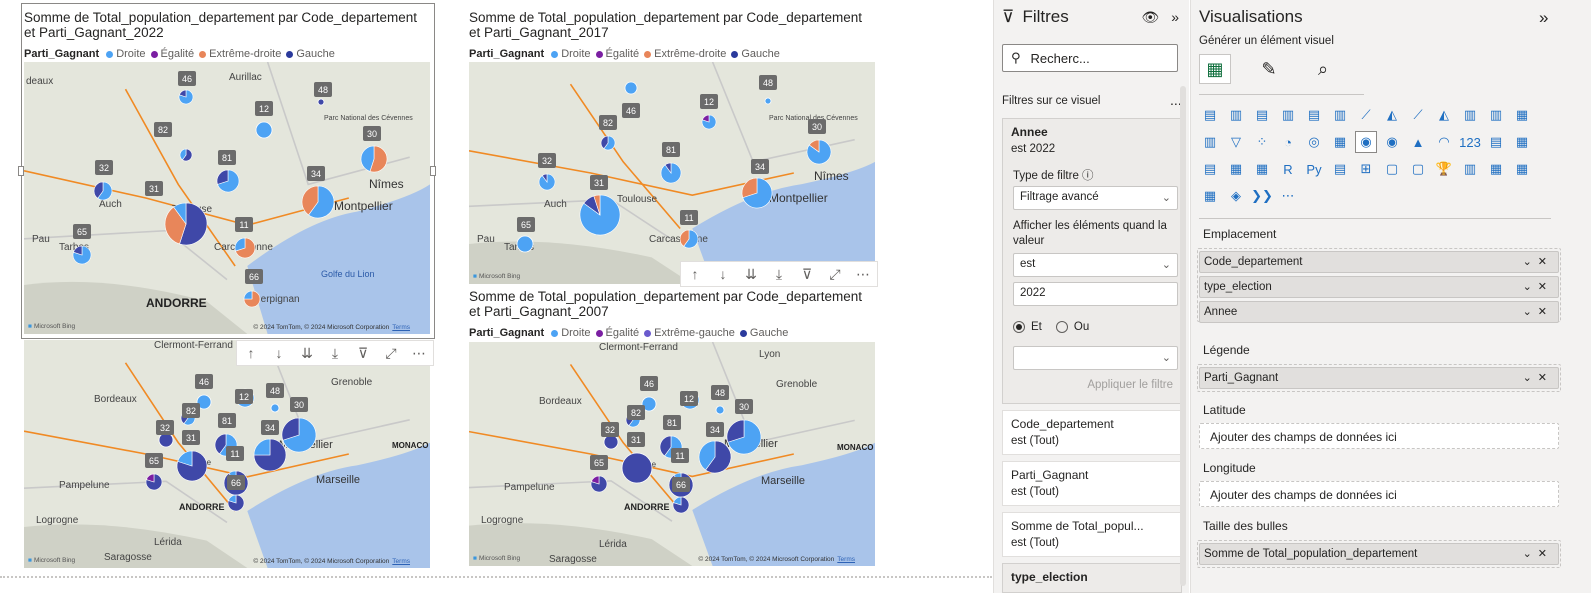  What do you see at coordinates (1092, 578) in the screenshot?
I see `filter-card-type-election: type_election` at bounding box center [1092, 578].